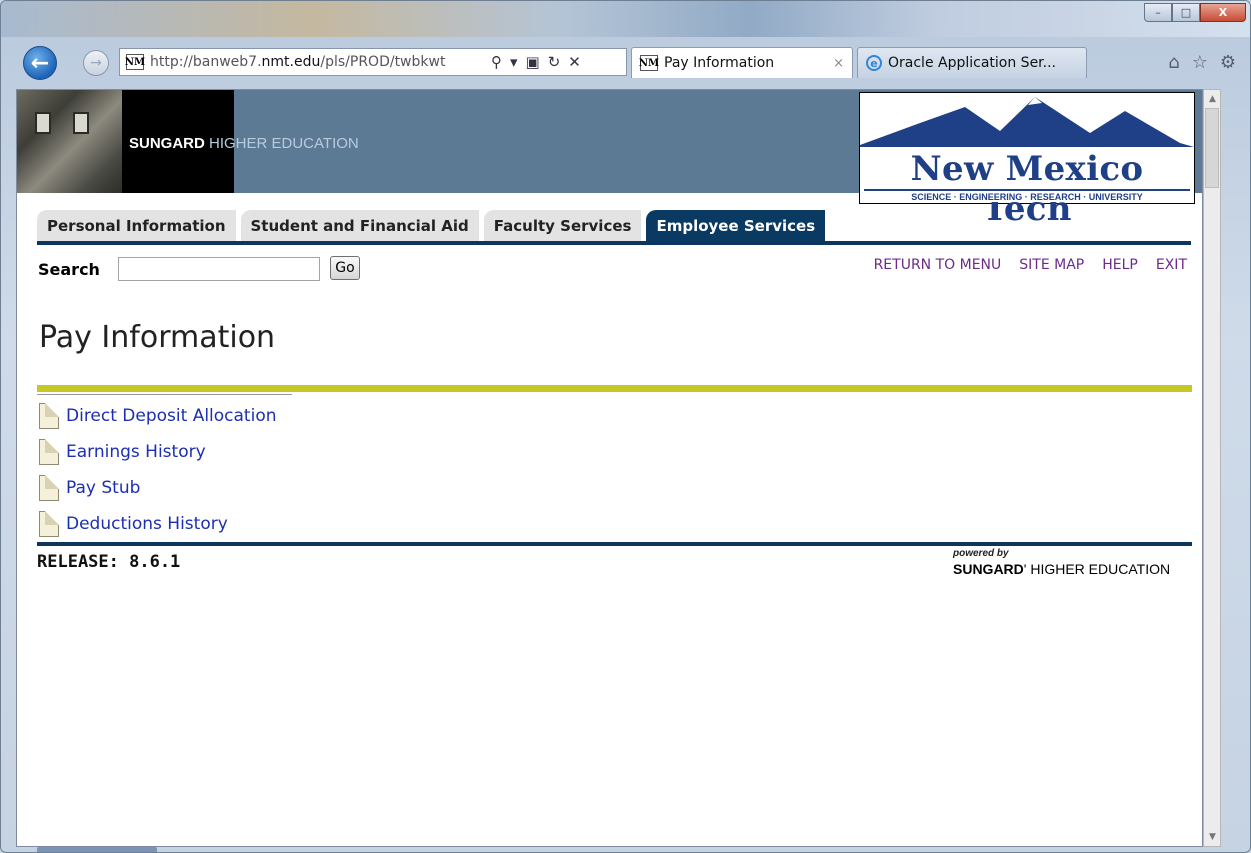 The height and width of the screenshot is (853, 1251). I want to click on list-item: Deductions History, so click(158, 524).